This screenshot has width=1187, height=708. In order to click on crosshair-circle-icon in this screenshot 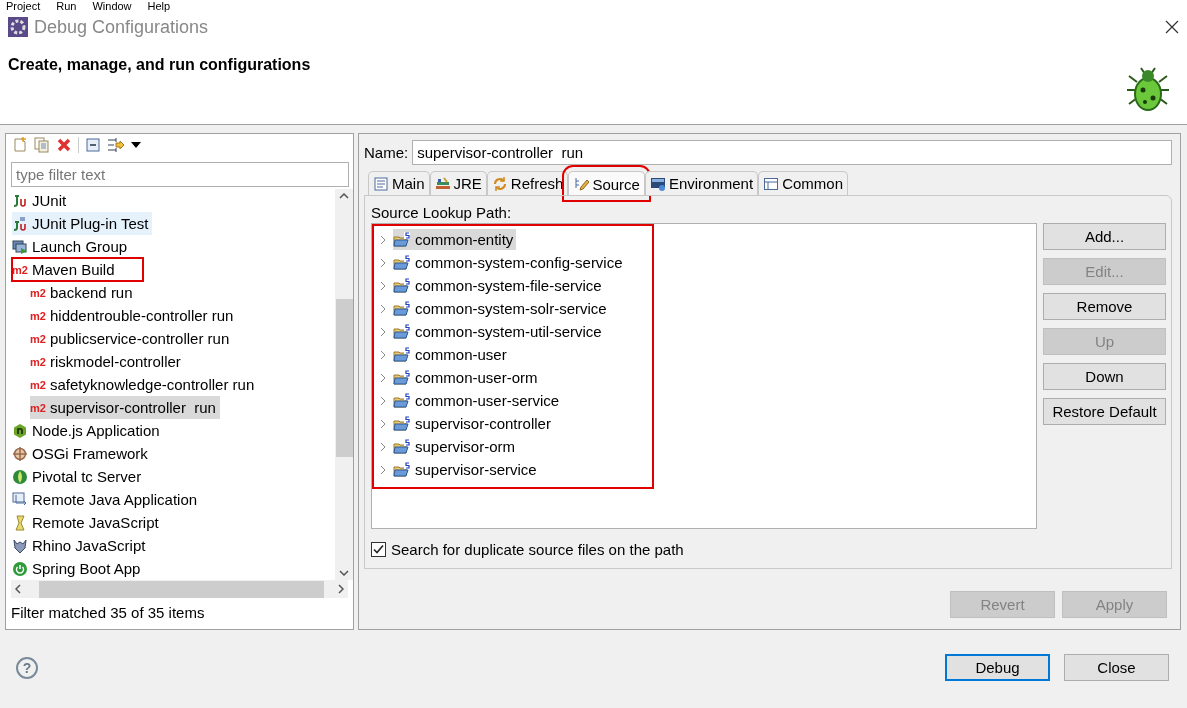, I will do `click(20, 453)`.